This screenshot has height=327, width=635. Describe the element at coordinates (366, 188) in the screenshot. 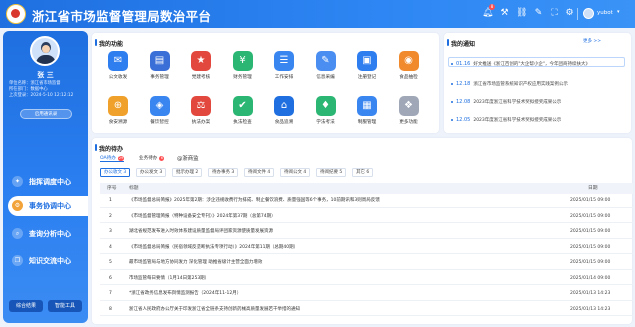

I see `table-header: 序号 标题 日期` at that location.